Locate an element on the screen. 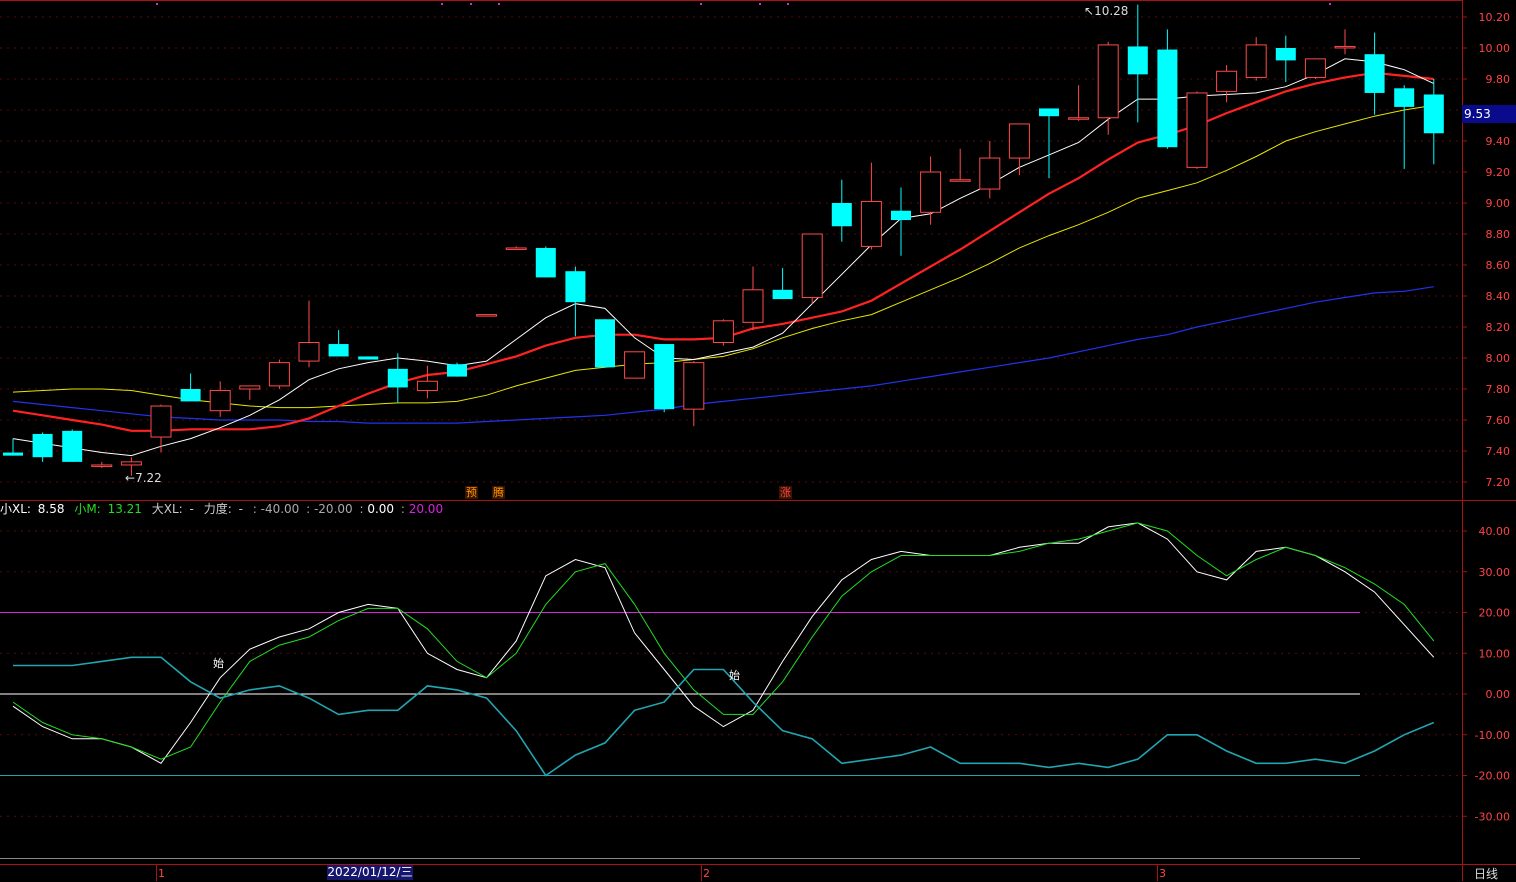 Image resolution: width=1516 pixels, height=882 pixels. power-label: 力度: - is located at coordinates (223, 509).